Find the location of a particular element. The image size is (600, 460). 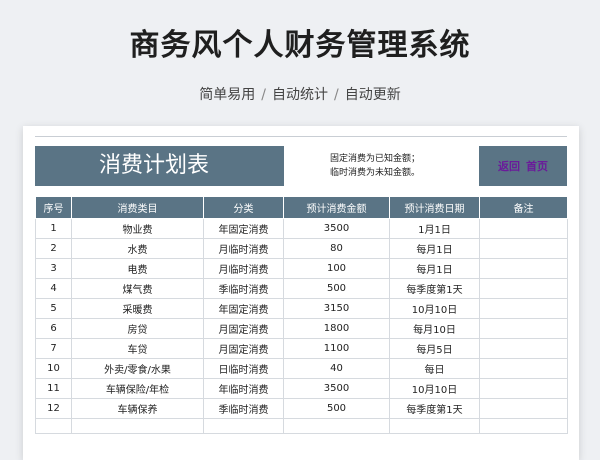

table-cell: 4 is located at coordinates (53, 288).